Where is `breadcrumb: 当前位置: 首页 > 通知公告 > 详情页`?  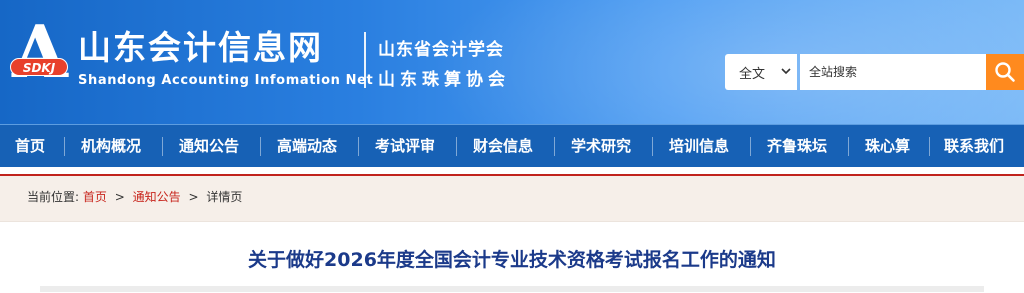
breadcrumb: 当前位置: 首页 > 通知公告 > 详情页 is located at coordinates (134, 196).